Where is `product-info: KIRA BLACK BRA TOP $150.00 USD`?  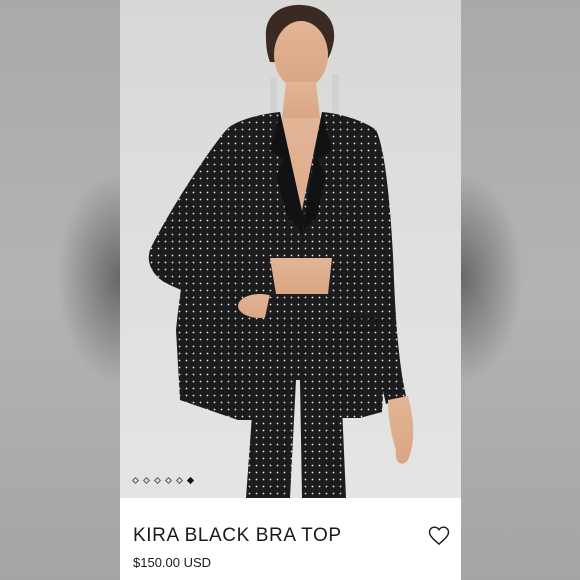
product-info: KIRA BLACK BRA TOP $150.00 USD is located at coordinates (290, 539).